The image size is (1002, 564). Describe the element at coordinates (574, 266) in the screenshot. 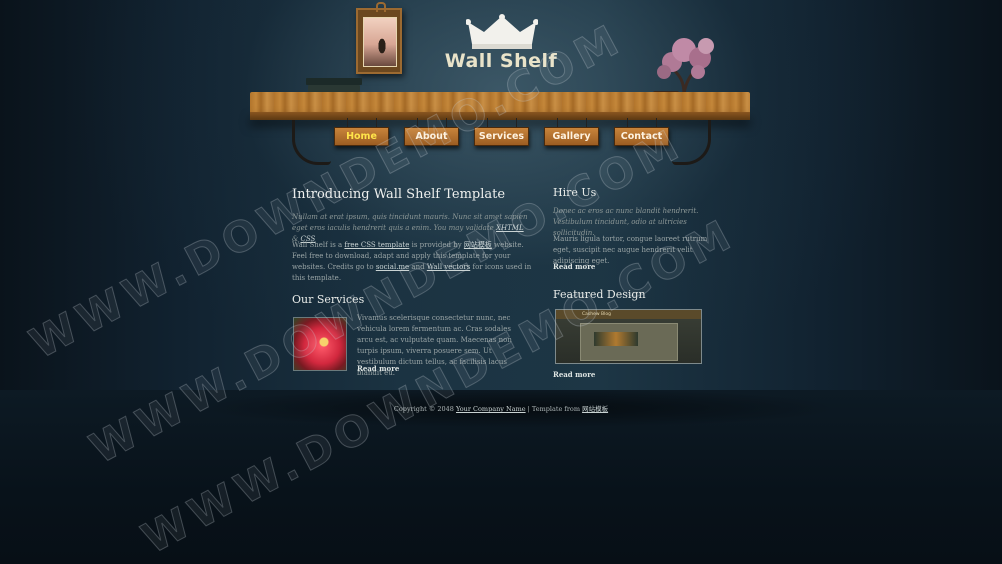

I see `hire-read-more: Read more` at that location.